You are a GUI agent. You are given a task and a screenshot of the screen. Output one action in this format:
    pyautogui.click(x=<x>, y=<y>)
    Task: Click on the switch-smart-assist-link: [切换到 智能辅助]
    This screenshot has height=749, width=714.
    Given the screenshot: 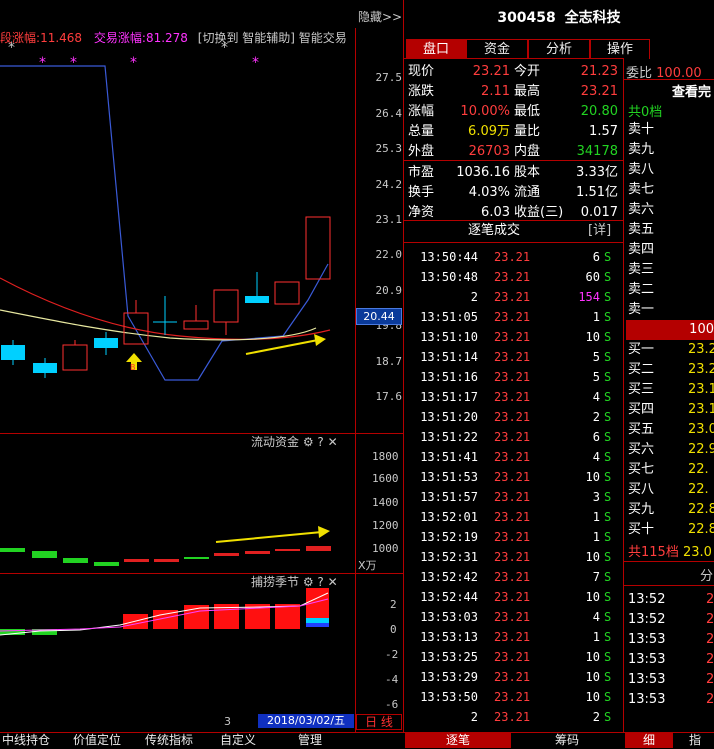 What is the action you would take?
    pyautogui.click(x=246, y=38)
    